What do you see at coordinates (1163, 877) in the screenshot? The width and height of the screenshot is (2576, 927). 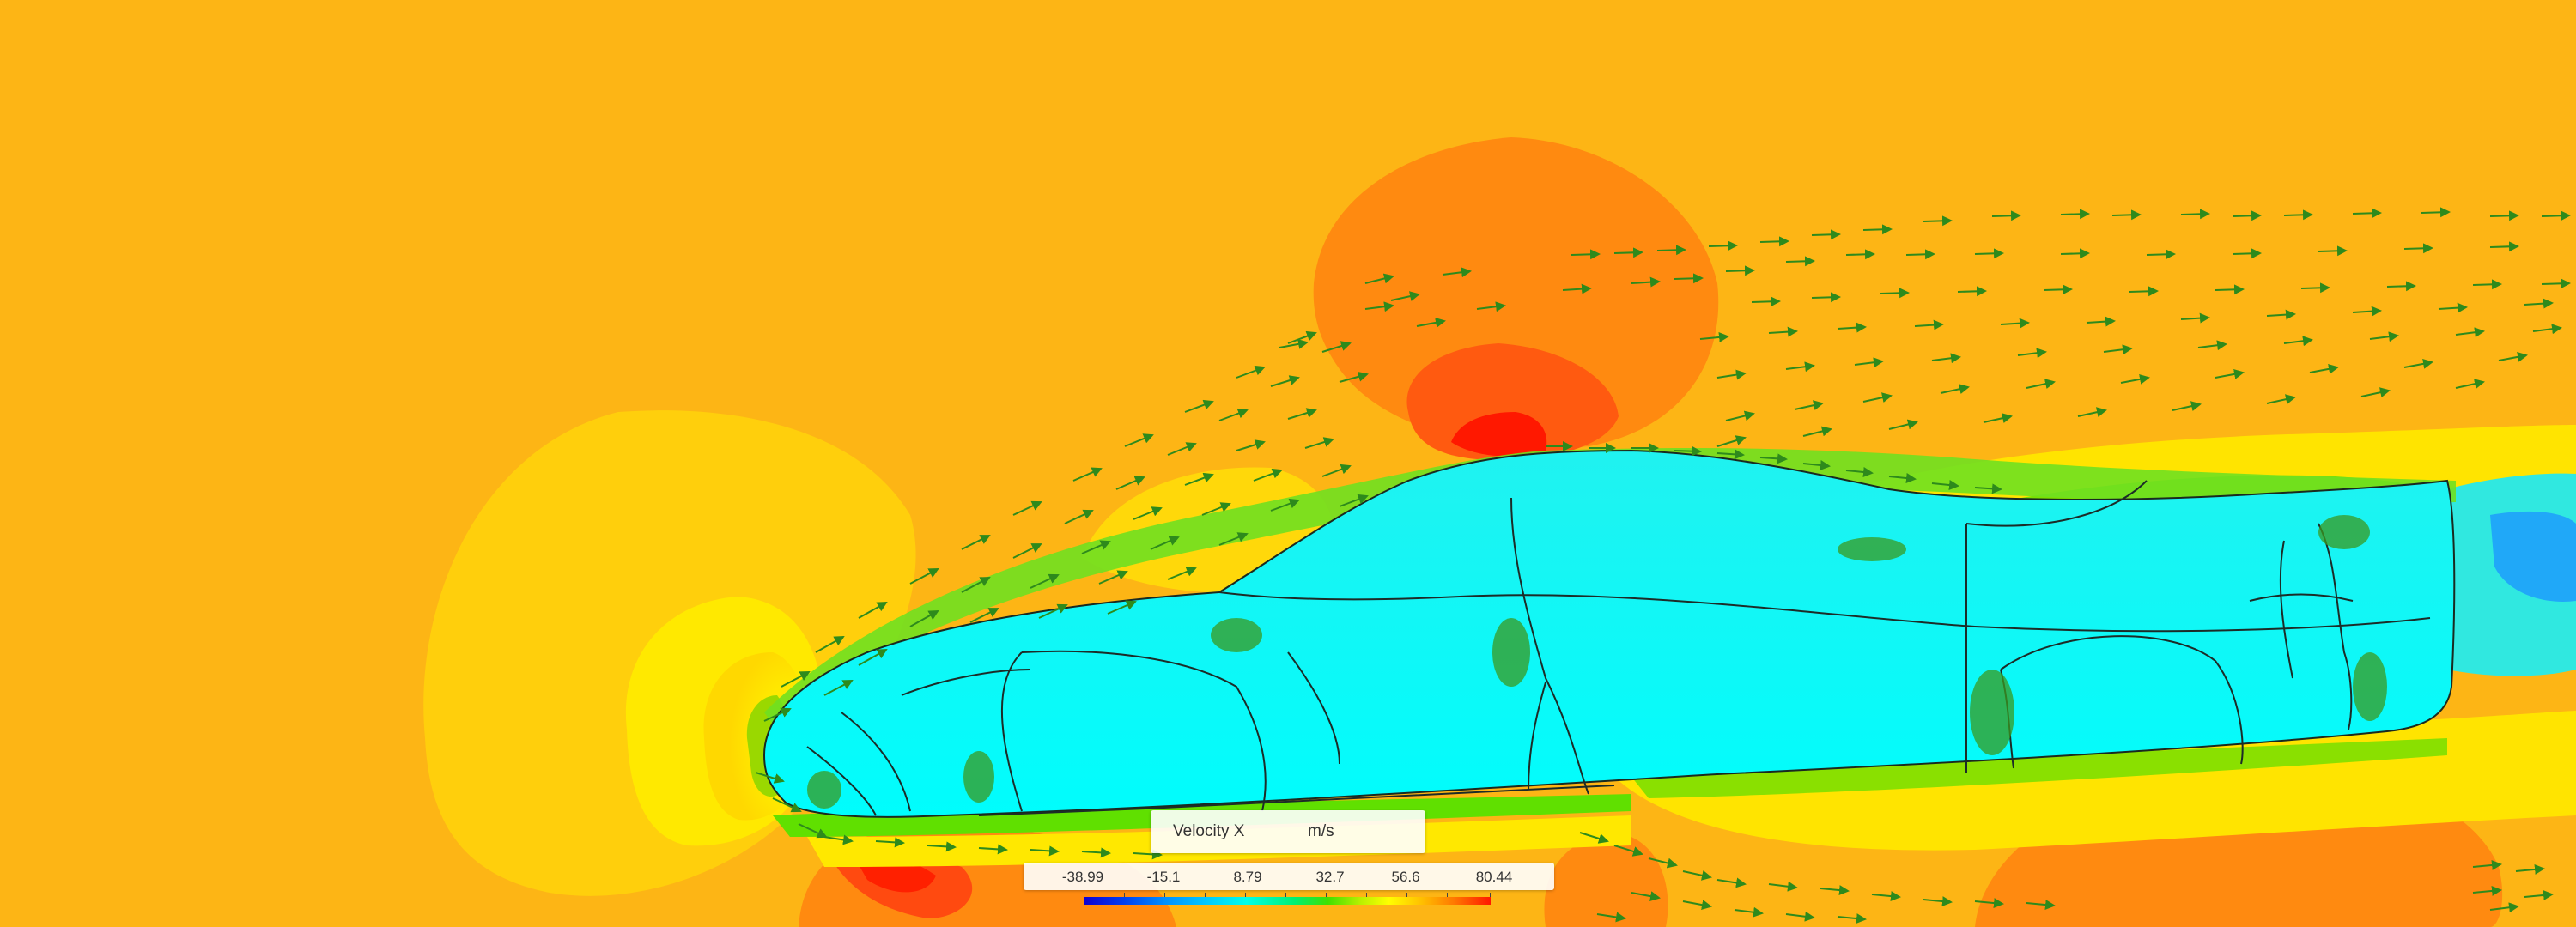 I see `legend-tick-label: -15.1` at bounding box center [1163, 877].